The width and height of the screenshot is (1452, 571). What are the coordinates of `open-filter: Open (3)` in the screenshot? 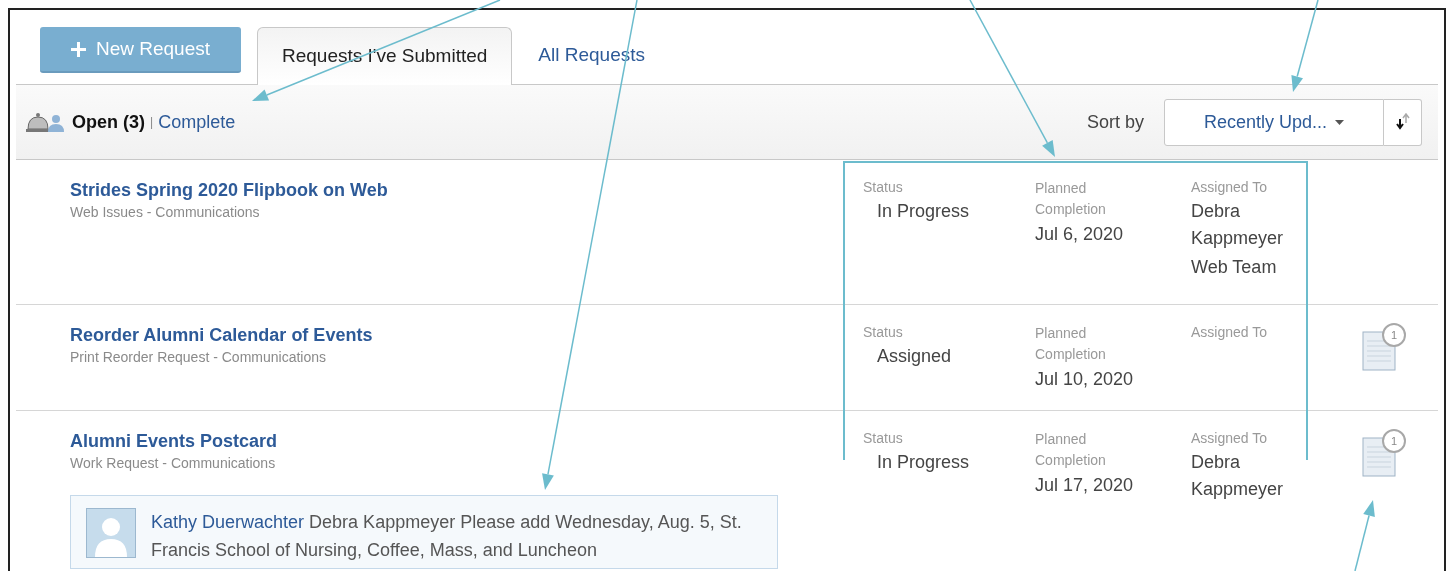 It's located at (108, 122).